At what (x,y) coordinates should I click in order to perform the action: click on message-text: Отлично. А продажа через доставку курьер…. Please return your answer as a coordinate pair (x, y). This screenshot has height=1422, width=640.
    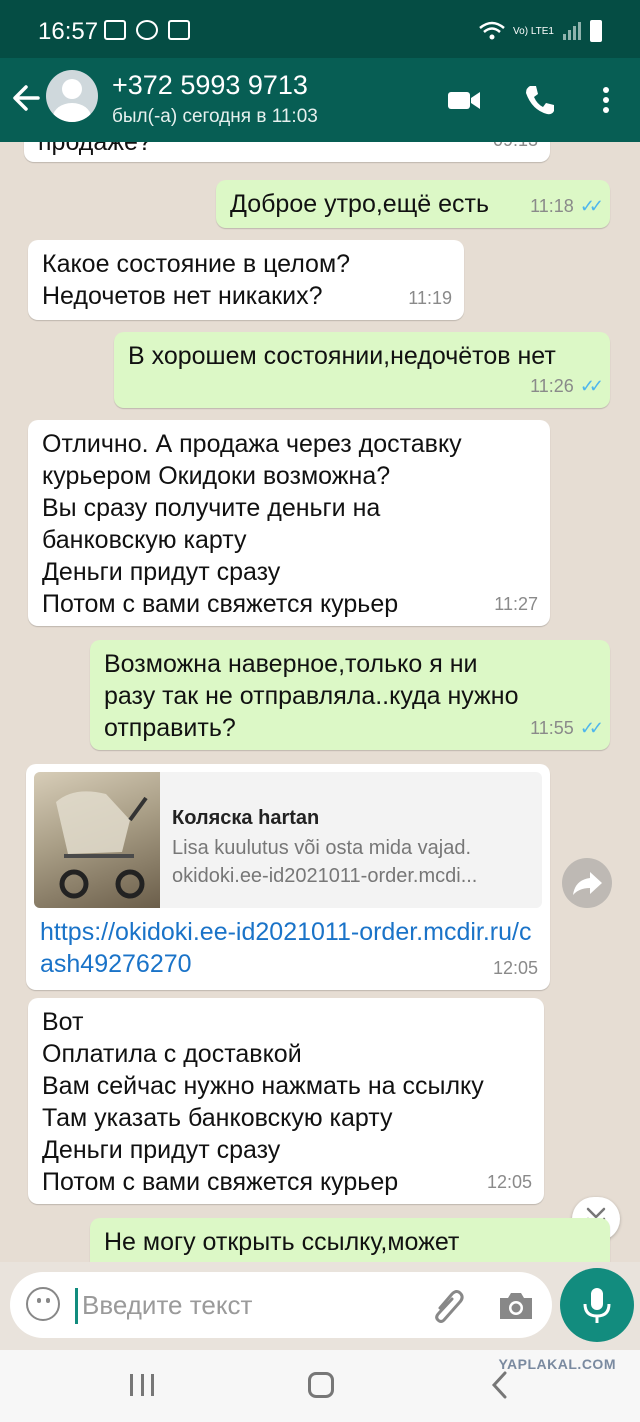
    Looking at the image, I should click on (252, 524).